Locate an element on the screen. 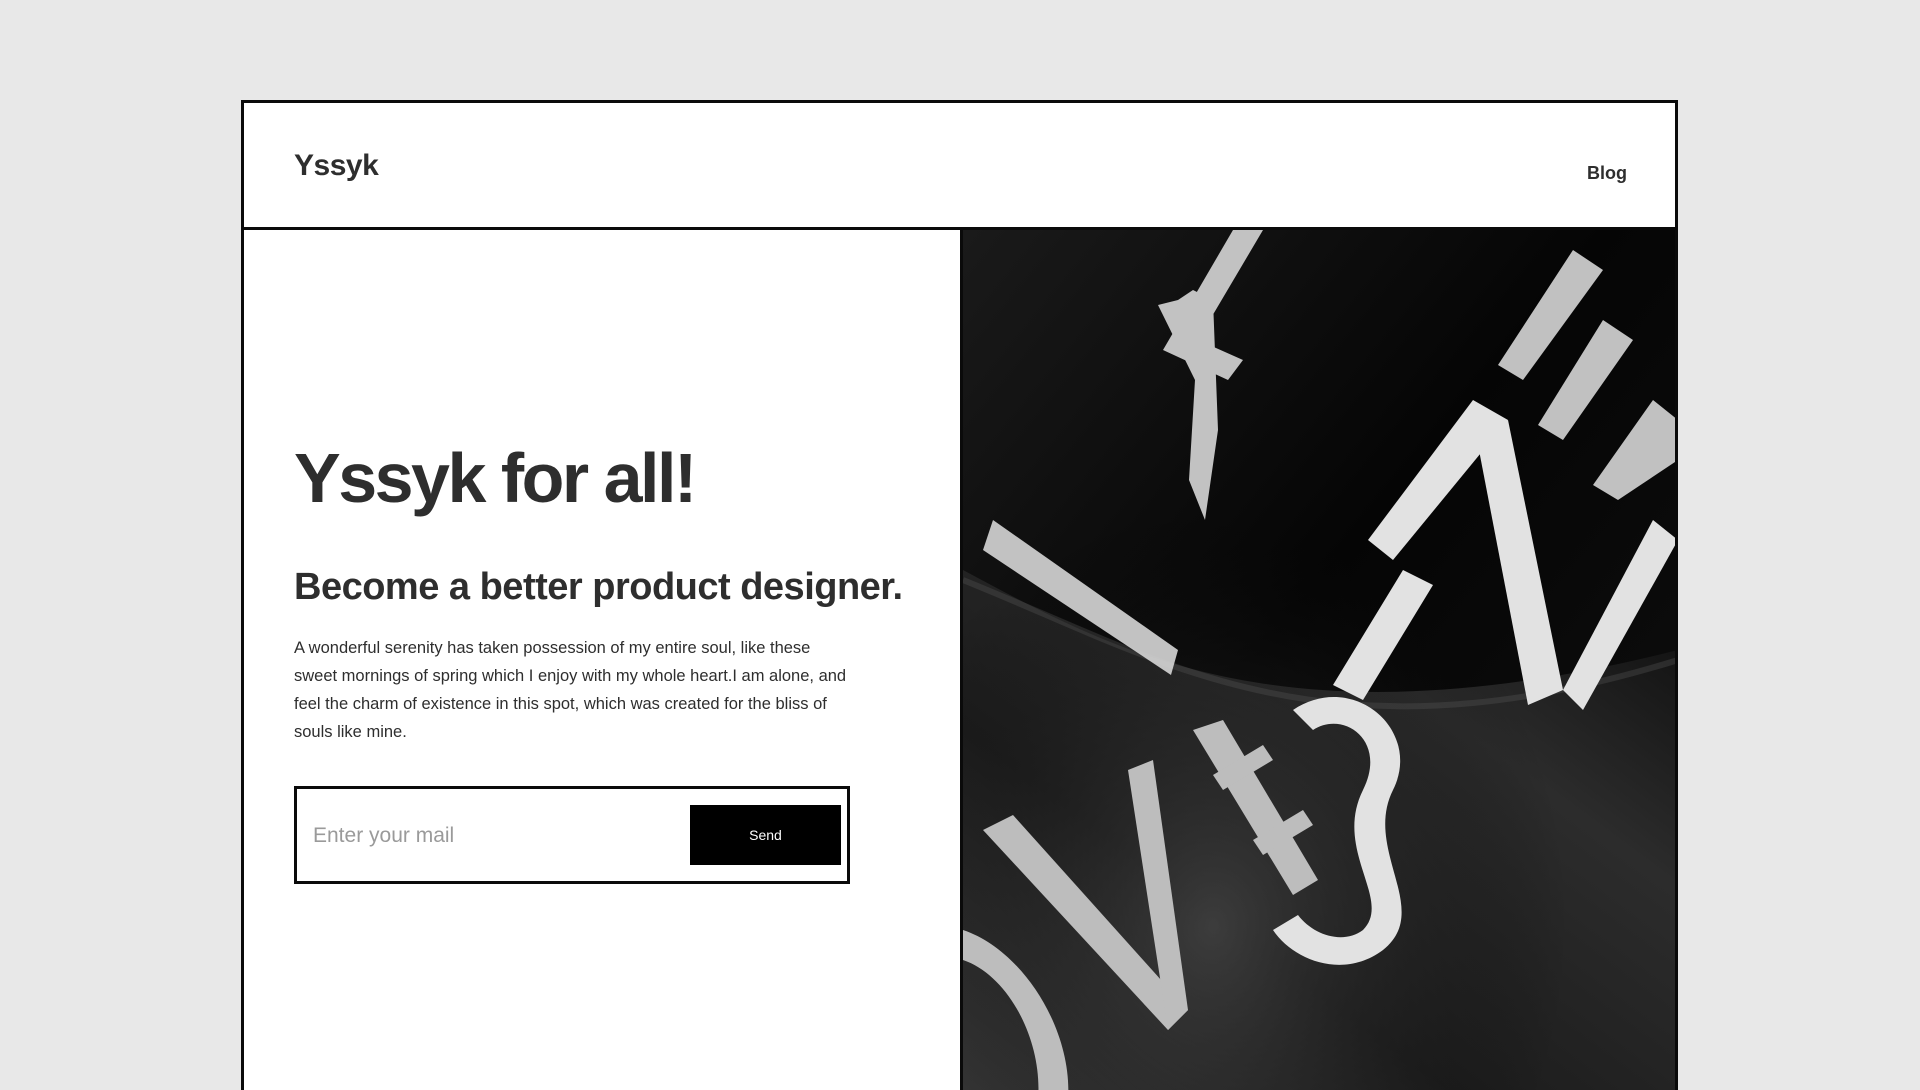  email-signup-form: Send is located at coordinates (572, 835).